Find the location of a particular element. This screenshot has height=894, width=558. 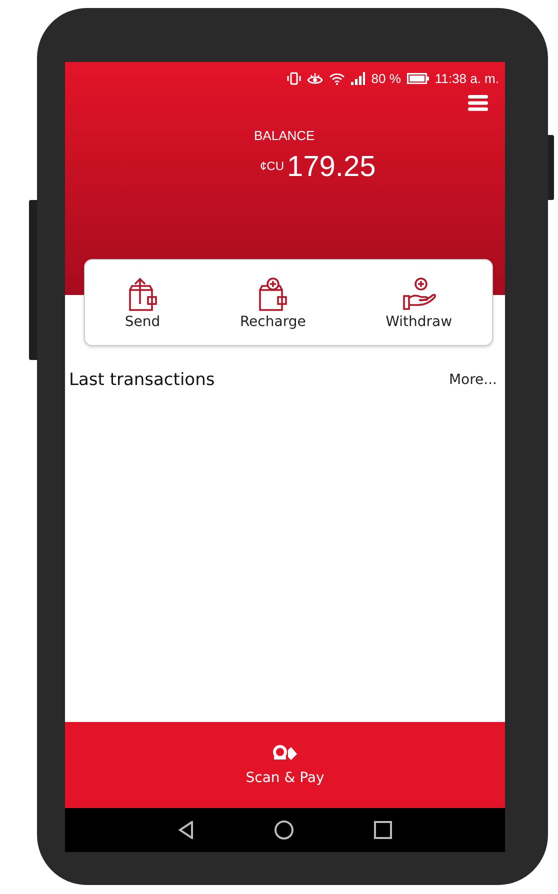

home-icon is located at coordinates (284, 830).